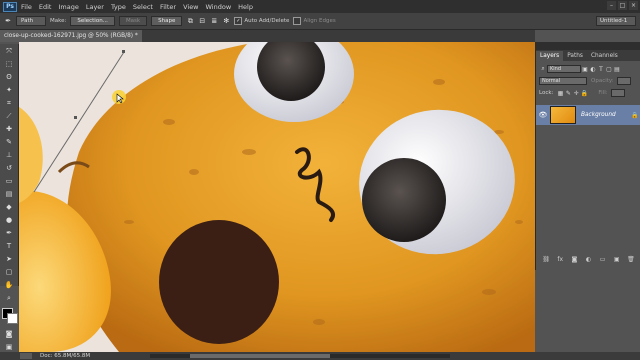  I want to click on kind-filter-select: Kind, so click(564, 69).